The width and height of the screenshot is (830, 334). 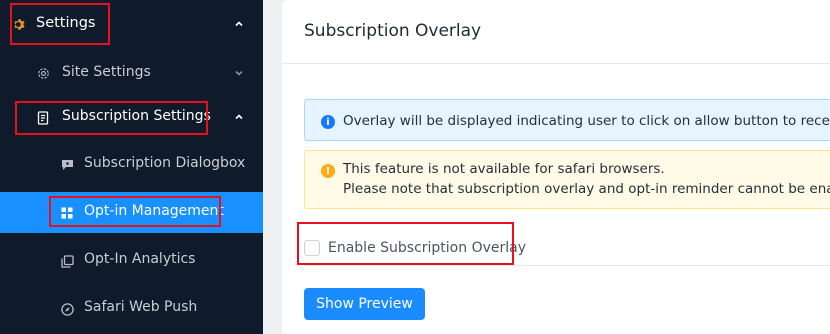 What do you see at coordinates (165, 163) in the screenshot?
I see `sidebar-item-label: Subscription Dialogbox` at bounding box center [165, 163].